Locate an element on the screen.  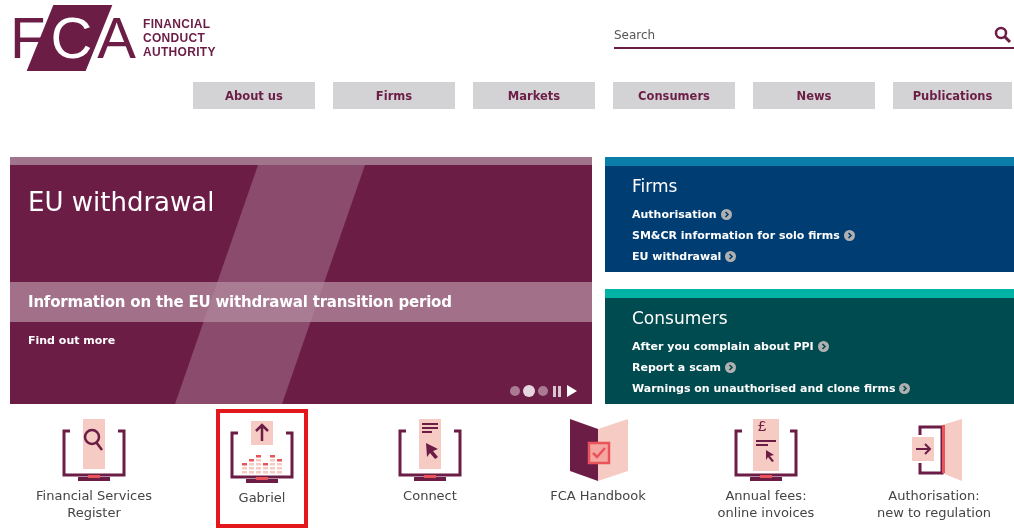
shortcut-tile: Gabriel is located at coordinates (262, 468).